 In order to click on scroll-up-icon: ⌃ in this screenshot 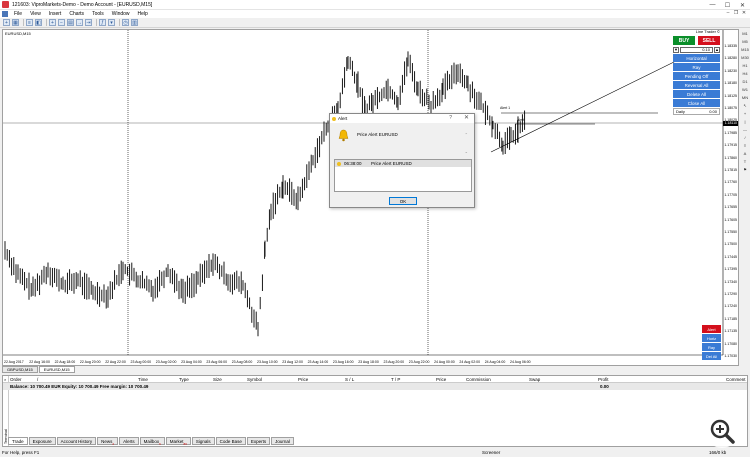, I will do `click(466, 134)`.